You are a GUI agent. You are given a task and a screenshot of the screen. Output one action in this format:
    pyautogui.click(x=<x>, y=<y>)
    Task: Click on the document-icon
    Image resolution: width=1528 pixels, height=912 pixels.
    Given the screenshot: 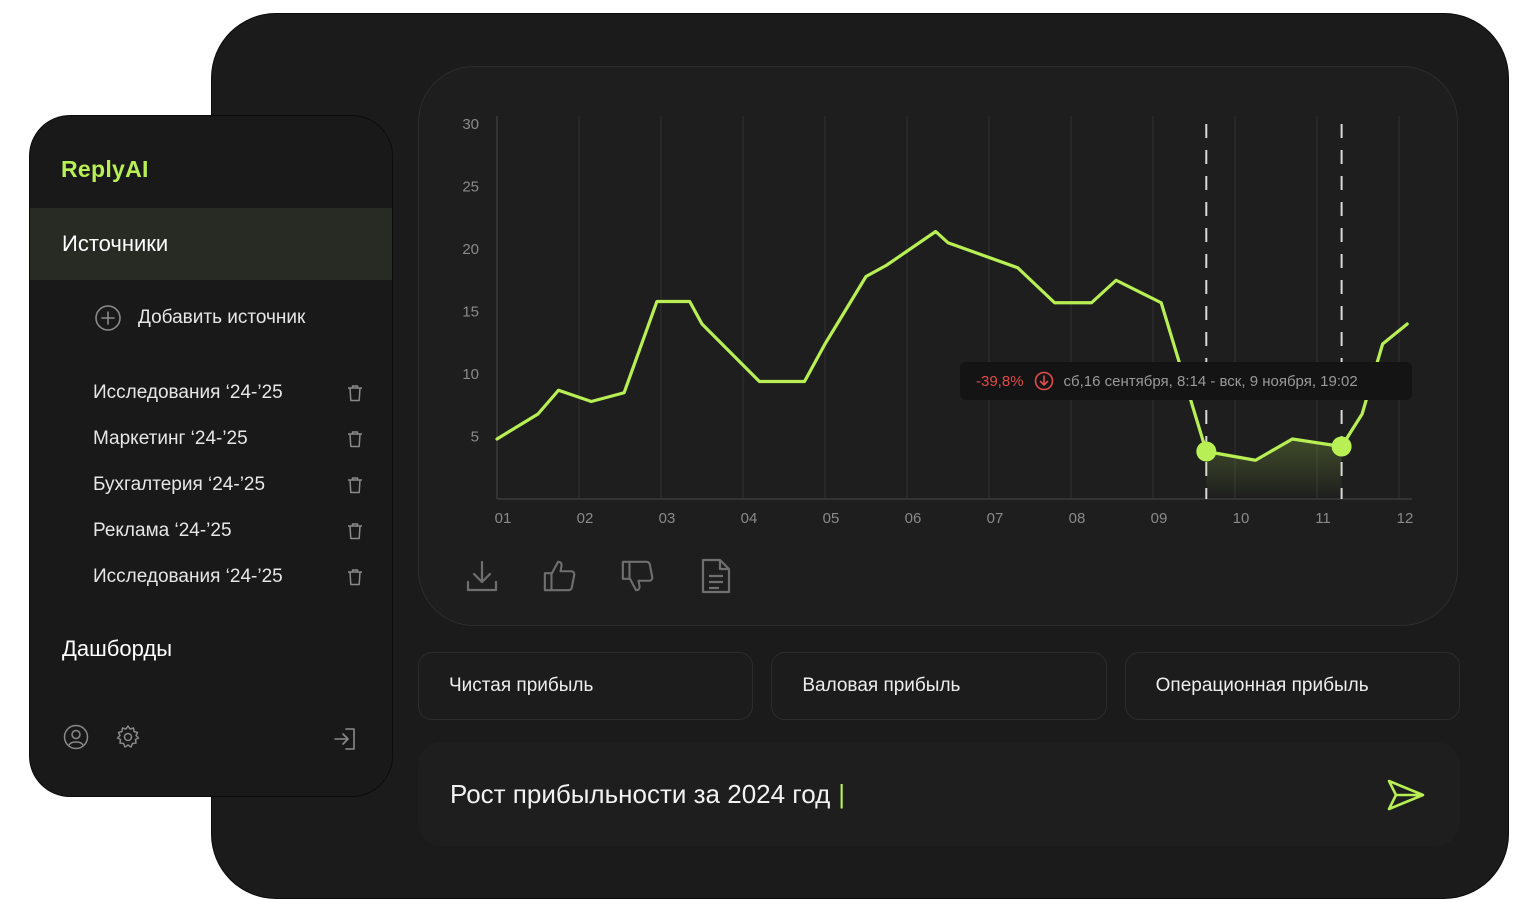 What is the action you would take?
    pyautogui.click(x=716, y=576)
    